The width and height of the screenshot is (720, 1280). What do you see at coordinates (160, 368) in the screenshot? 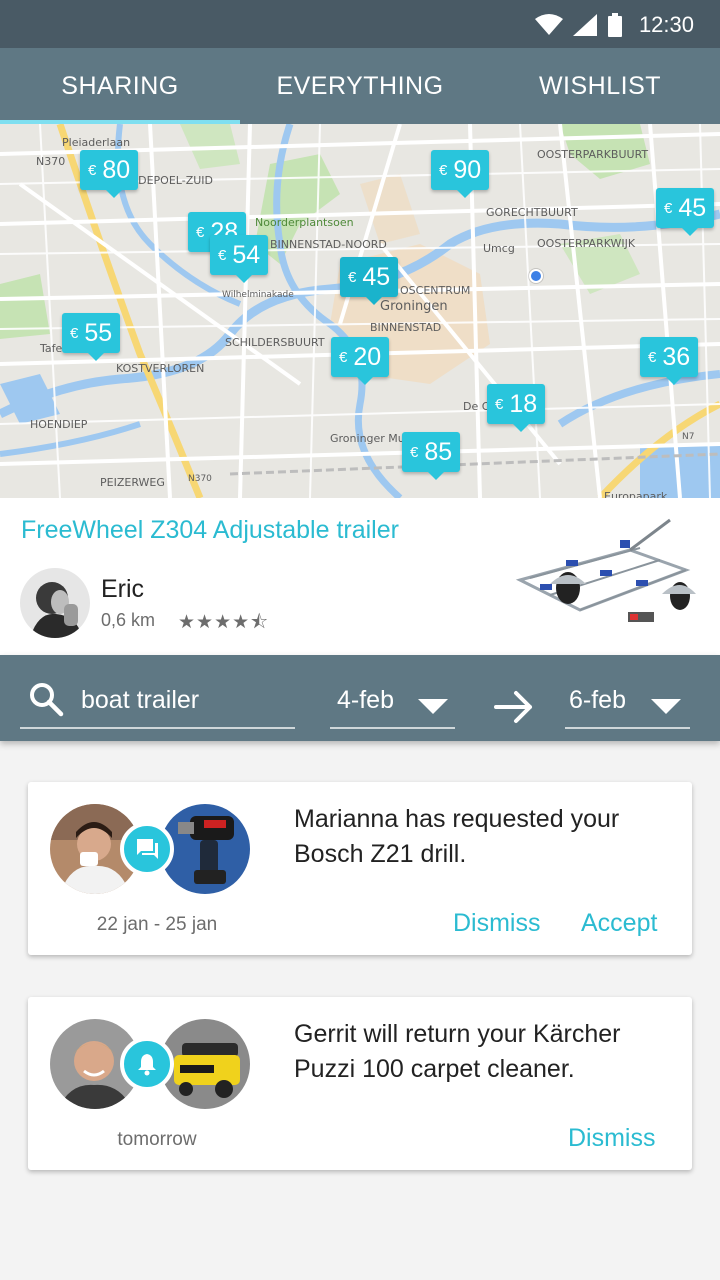
I see `map-label: KOSTVERLOREN` at bounding box center [160, 368].